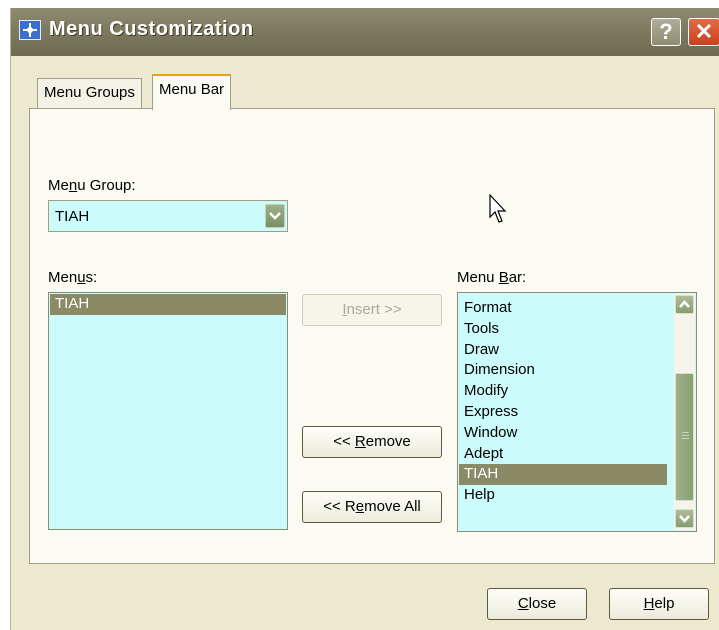 The width and height of the screenshot is (719, 630). What do you see at coordinates (563, 433) in the screenshot?
I see `list-item: Window` at bounding box center [563, 433].